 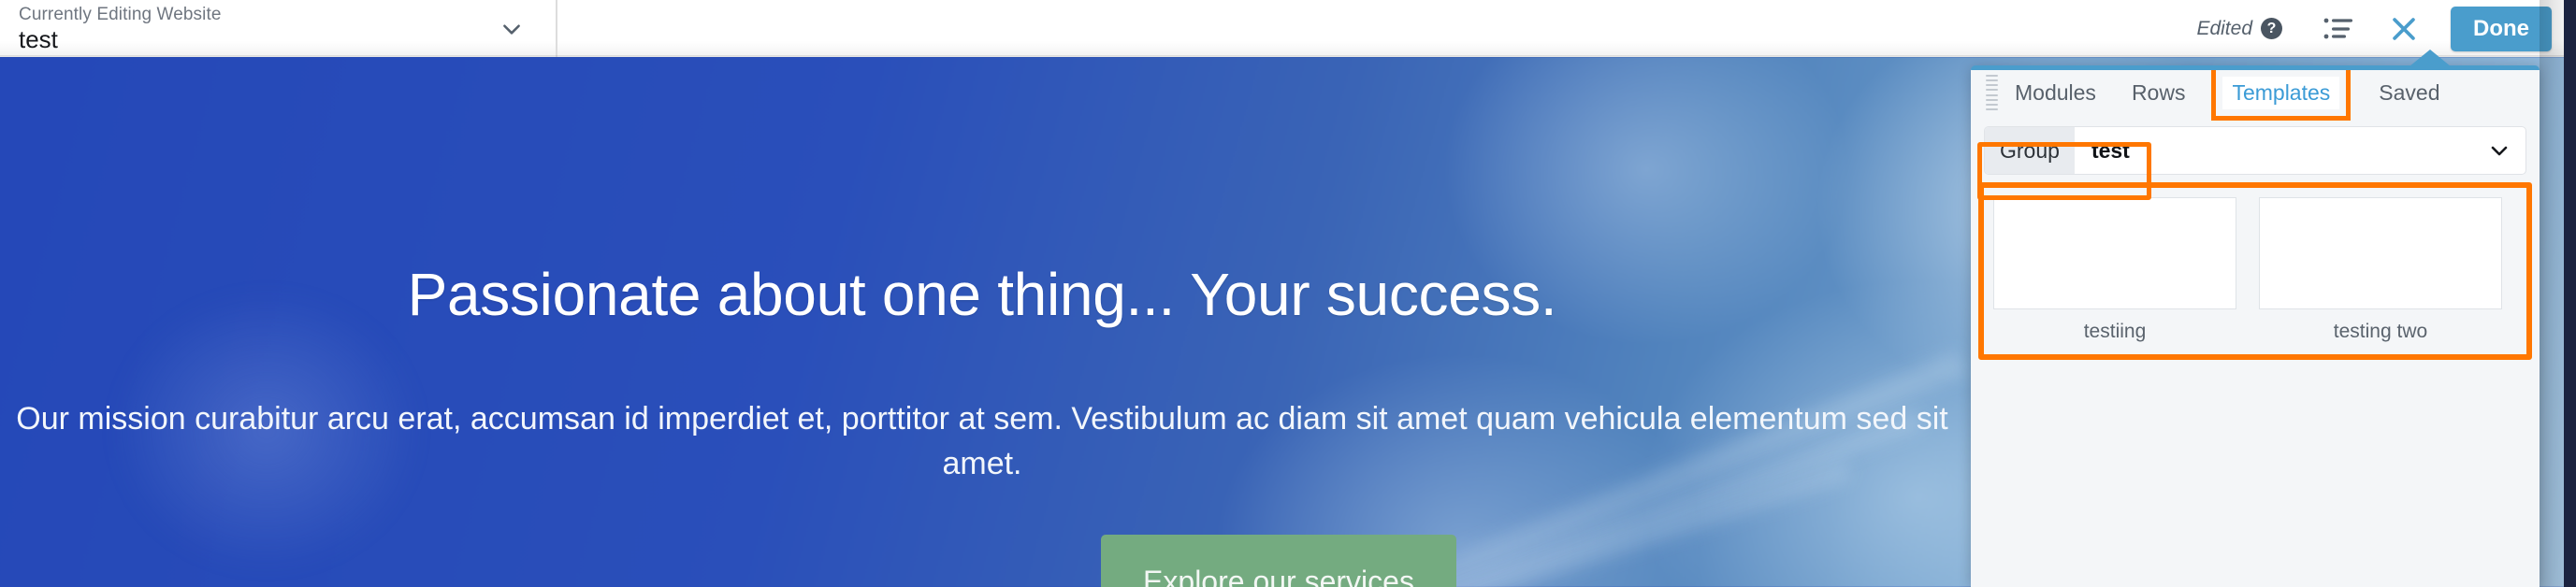 I want to click on tab-saved: Saved, so click(x=2409, y=93).